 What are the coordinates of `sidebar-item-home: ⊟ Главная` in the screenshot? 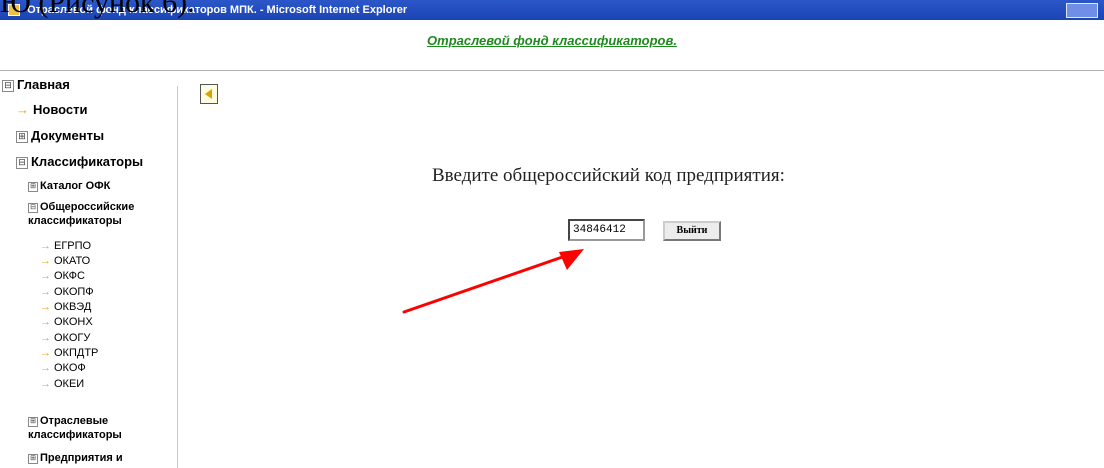 It's located at (36, 84).